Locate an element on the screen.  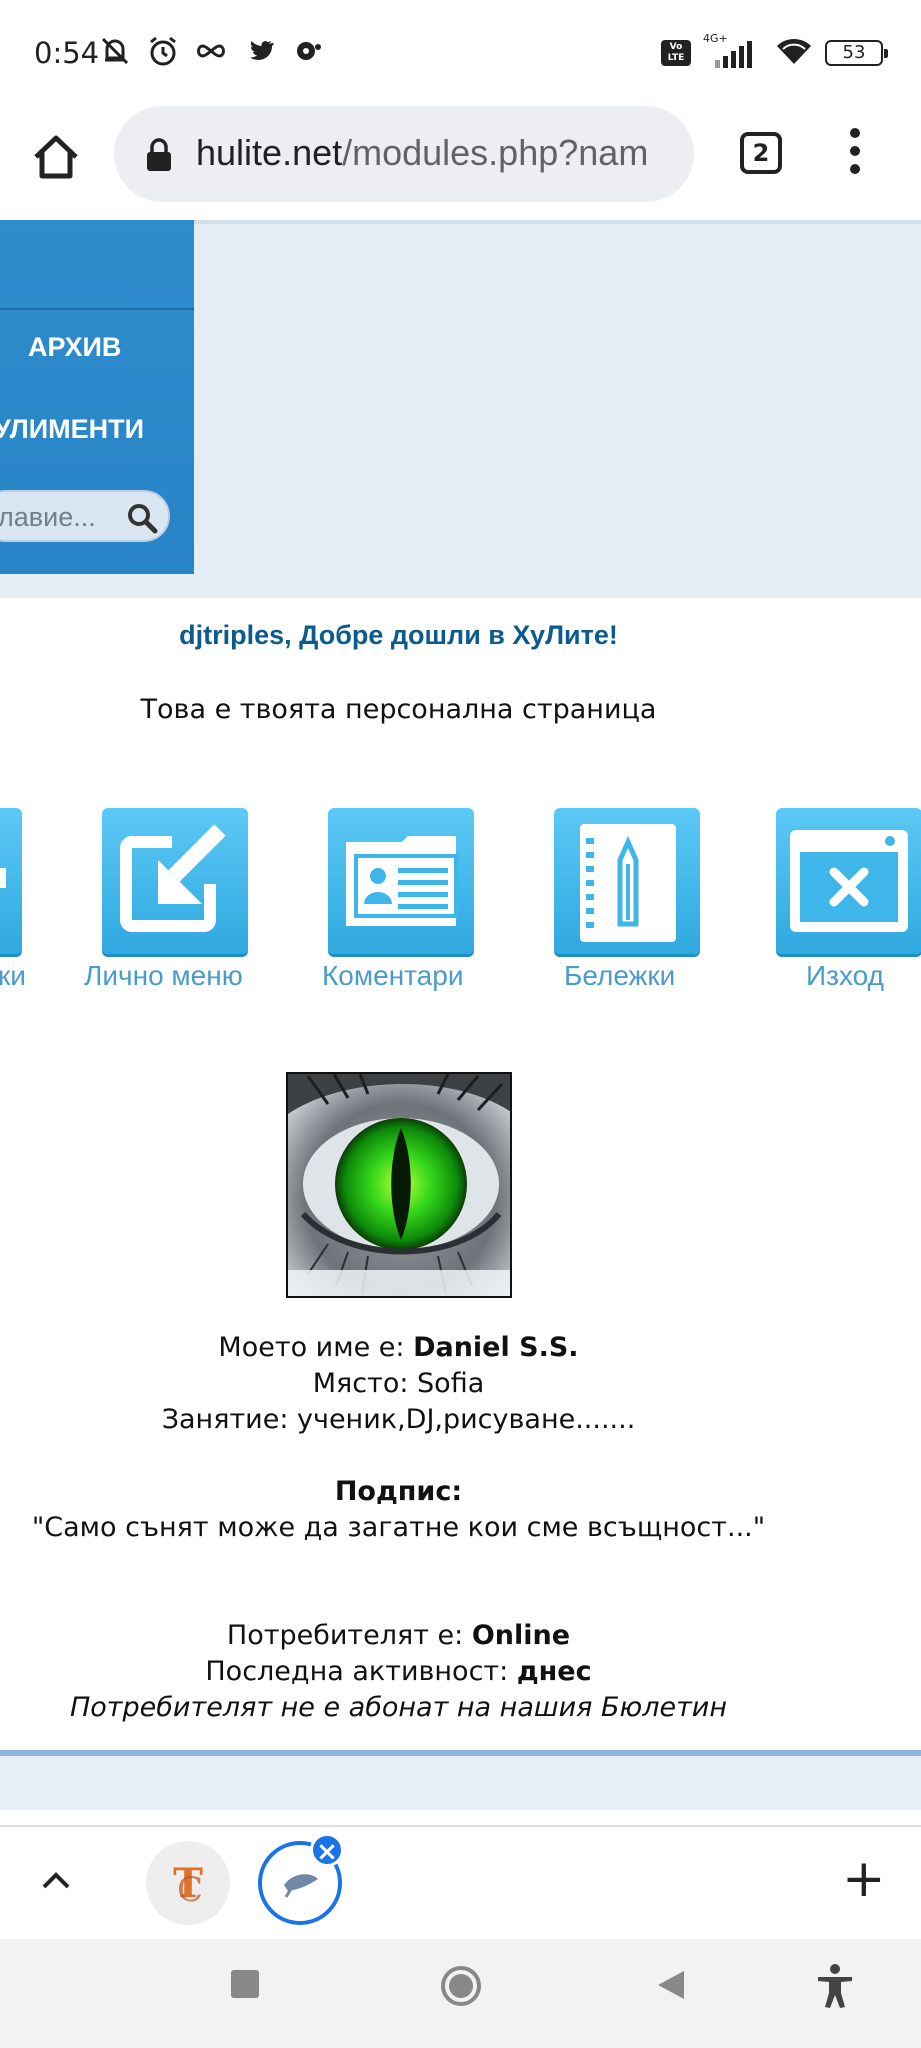
eye-avatar-image is located at coordinates (399, 1185).